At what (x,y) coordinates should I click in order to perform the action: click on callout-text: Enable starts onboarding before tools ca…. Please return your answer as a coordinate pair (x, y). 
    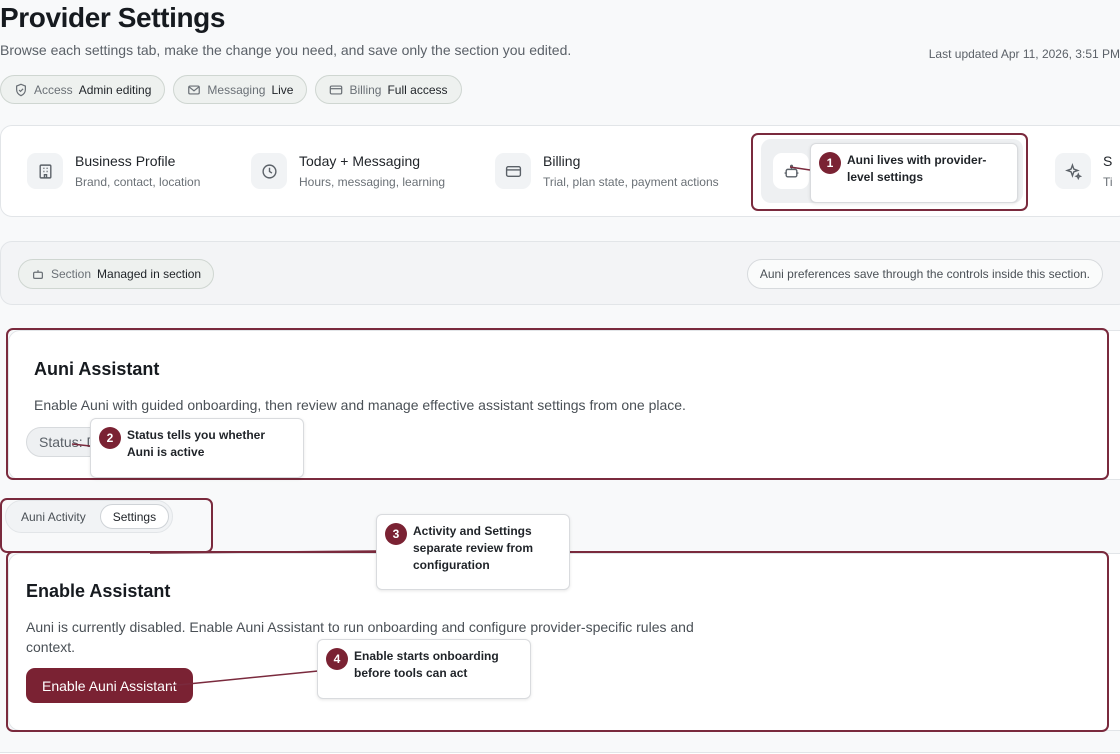
    Looking at the image, I should click on (426, 664).